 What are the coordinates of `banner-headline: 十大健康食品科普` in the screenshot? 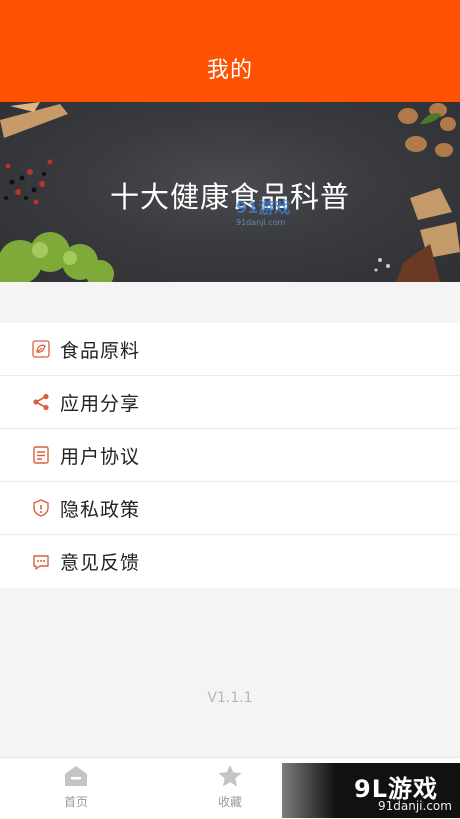 It's located at (229, 197).